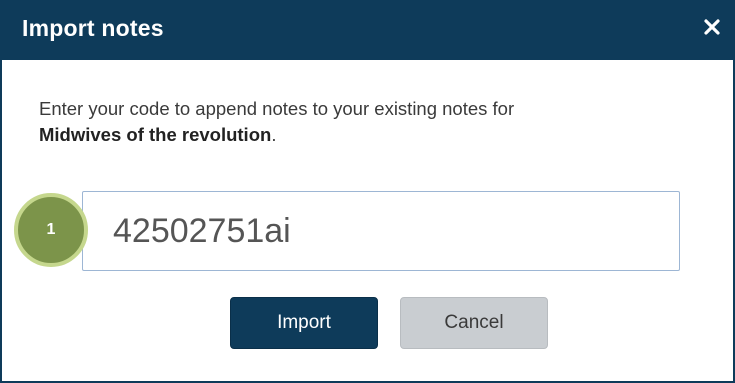  I want to click on close-icon, so click(712, 27).